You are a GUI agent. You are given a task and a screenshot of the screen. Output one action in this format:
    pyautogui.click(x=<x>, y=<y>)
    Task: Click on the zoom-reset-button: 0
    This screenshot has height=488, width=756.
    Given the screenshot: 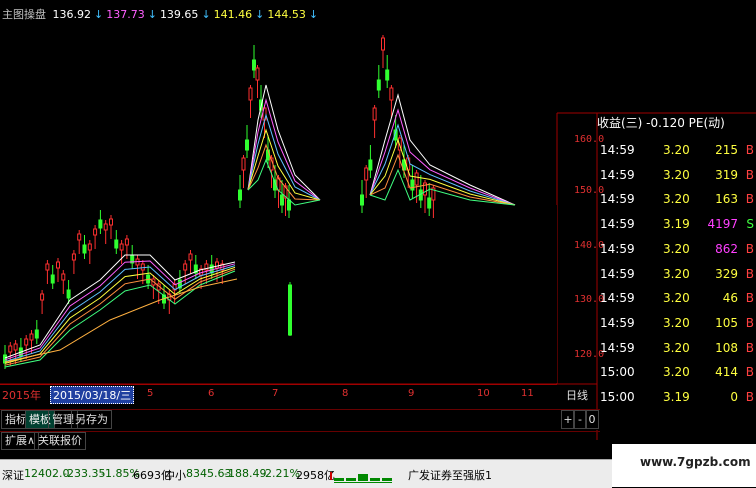 What is the action you would take?
    pyautogui.click(x=592, y=419)
    